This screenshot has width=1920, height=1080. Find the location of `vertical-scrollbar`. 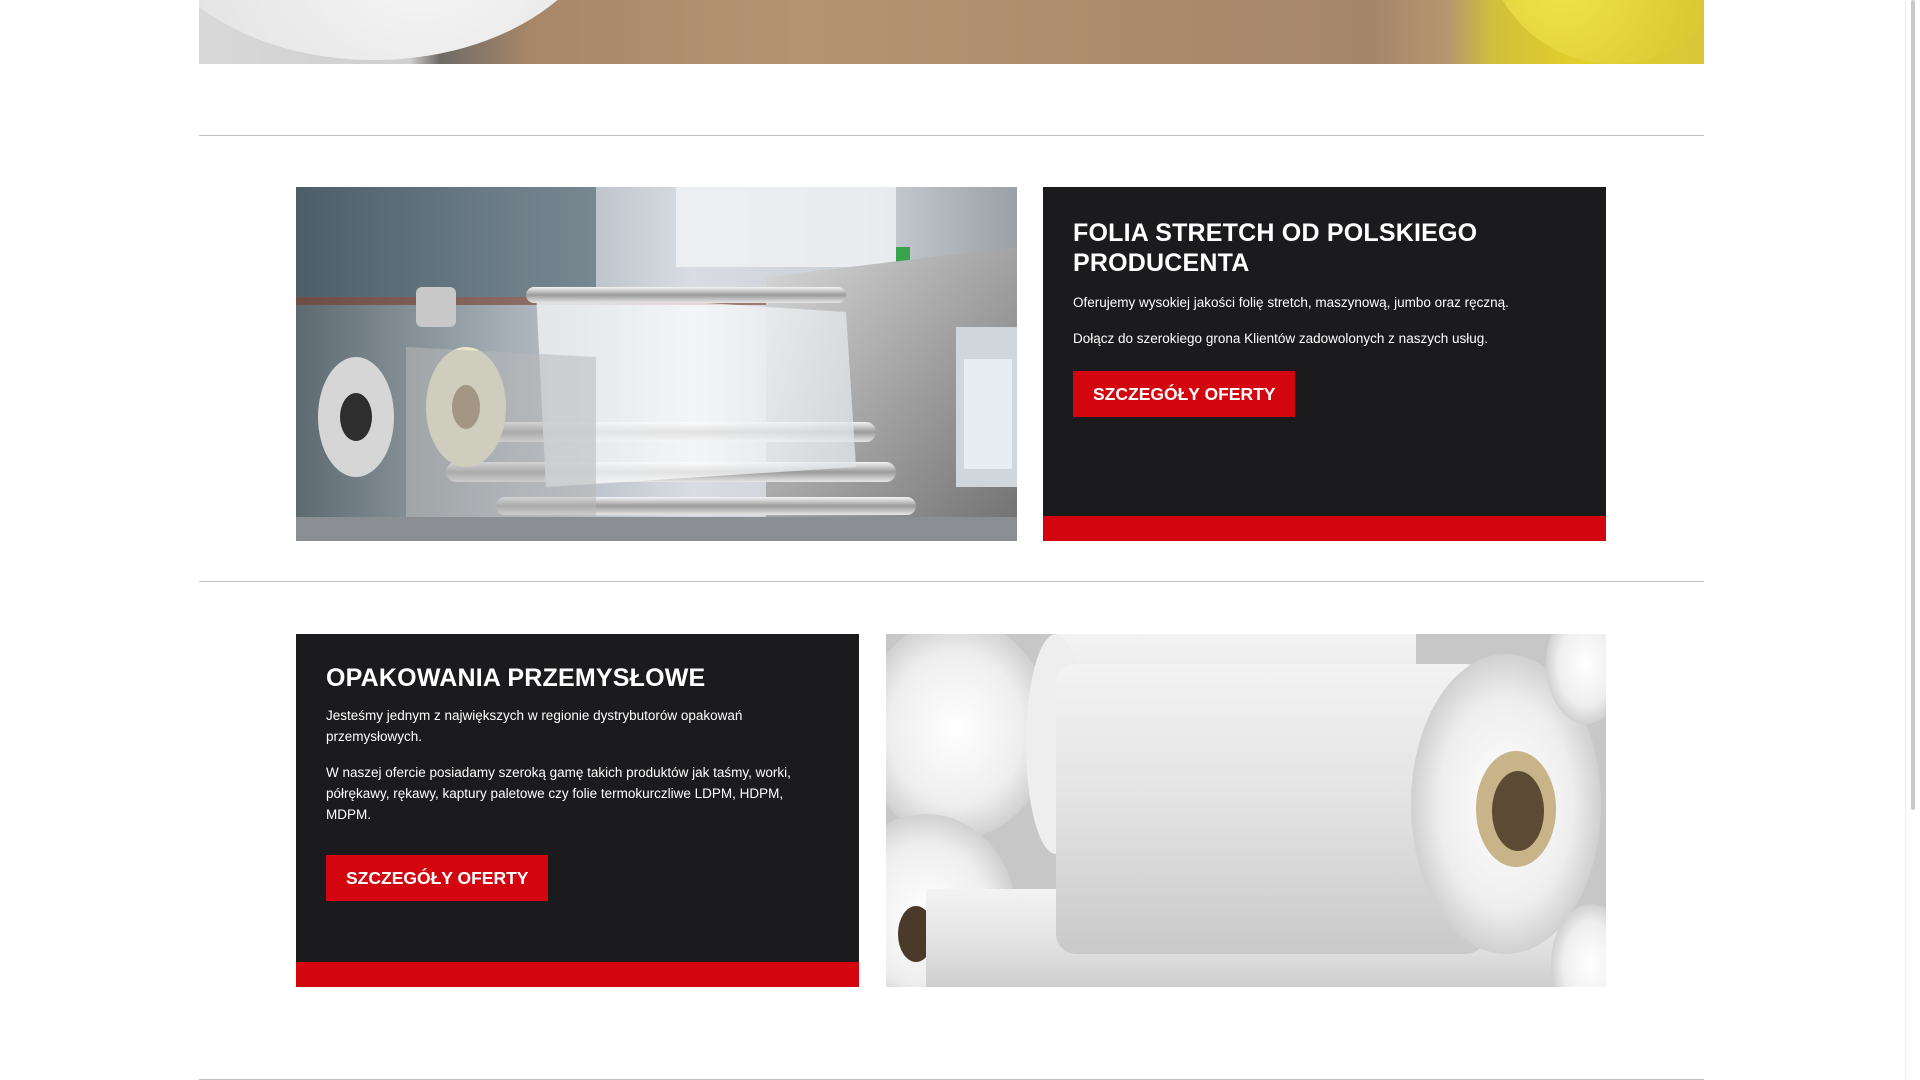

vertical-scrollbar is located at coordinates (1912, 540).